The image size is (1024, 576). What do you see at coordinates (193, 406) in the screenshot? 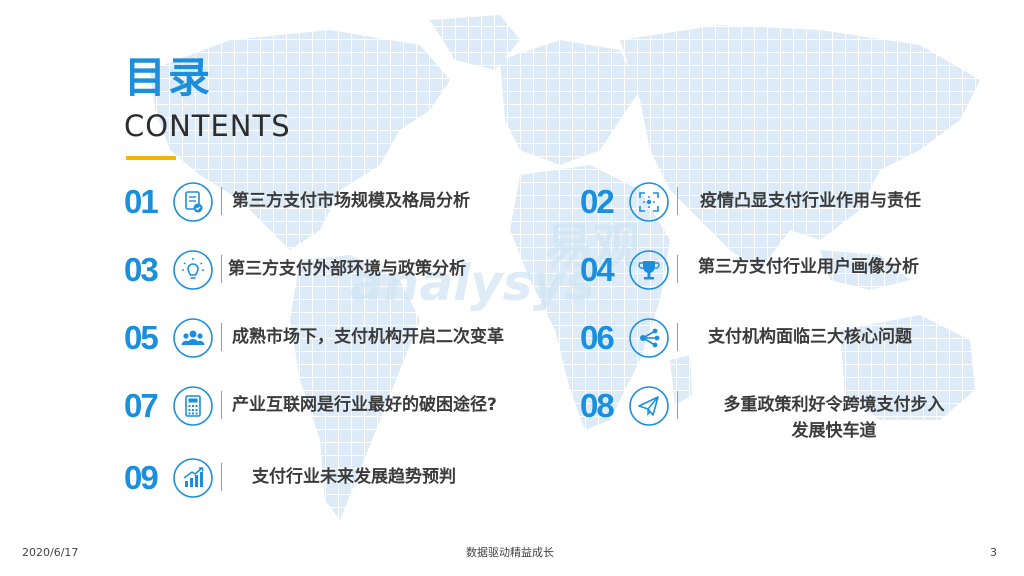
I see `calculator-icon` at bounding box center [193, 406].